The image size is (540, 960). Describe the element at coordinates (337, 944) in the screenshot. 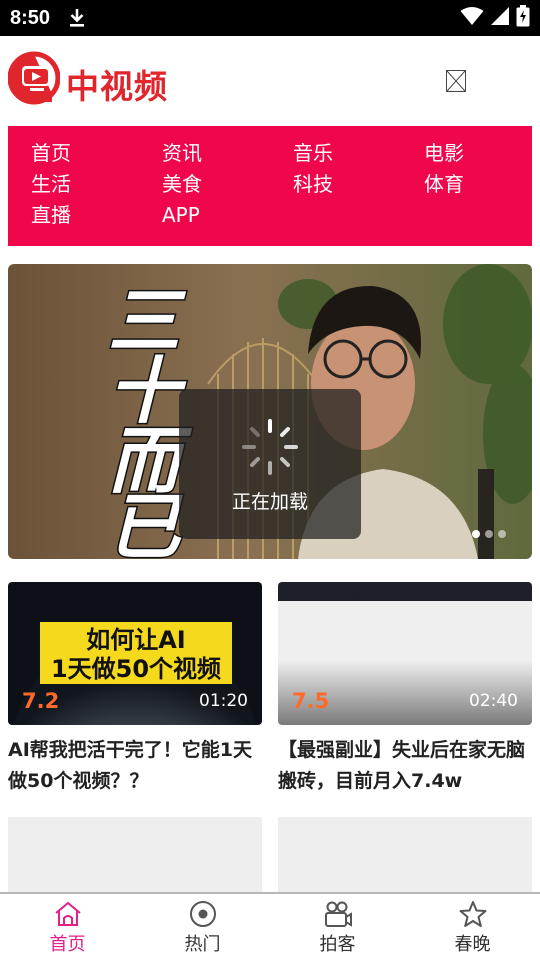

I see `tab-label: 拍客` at that location.